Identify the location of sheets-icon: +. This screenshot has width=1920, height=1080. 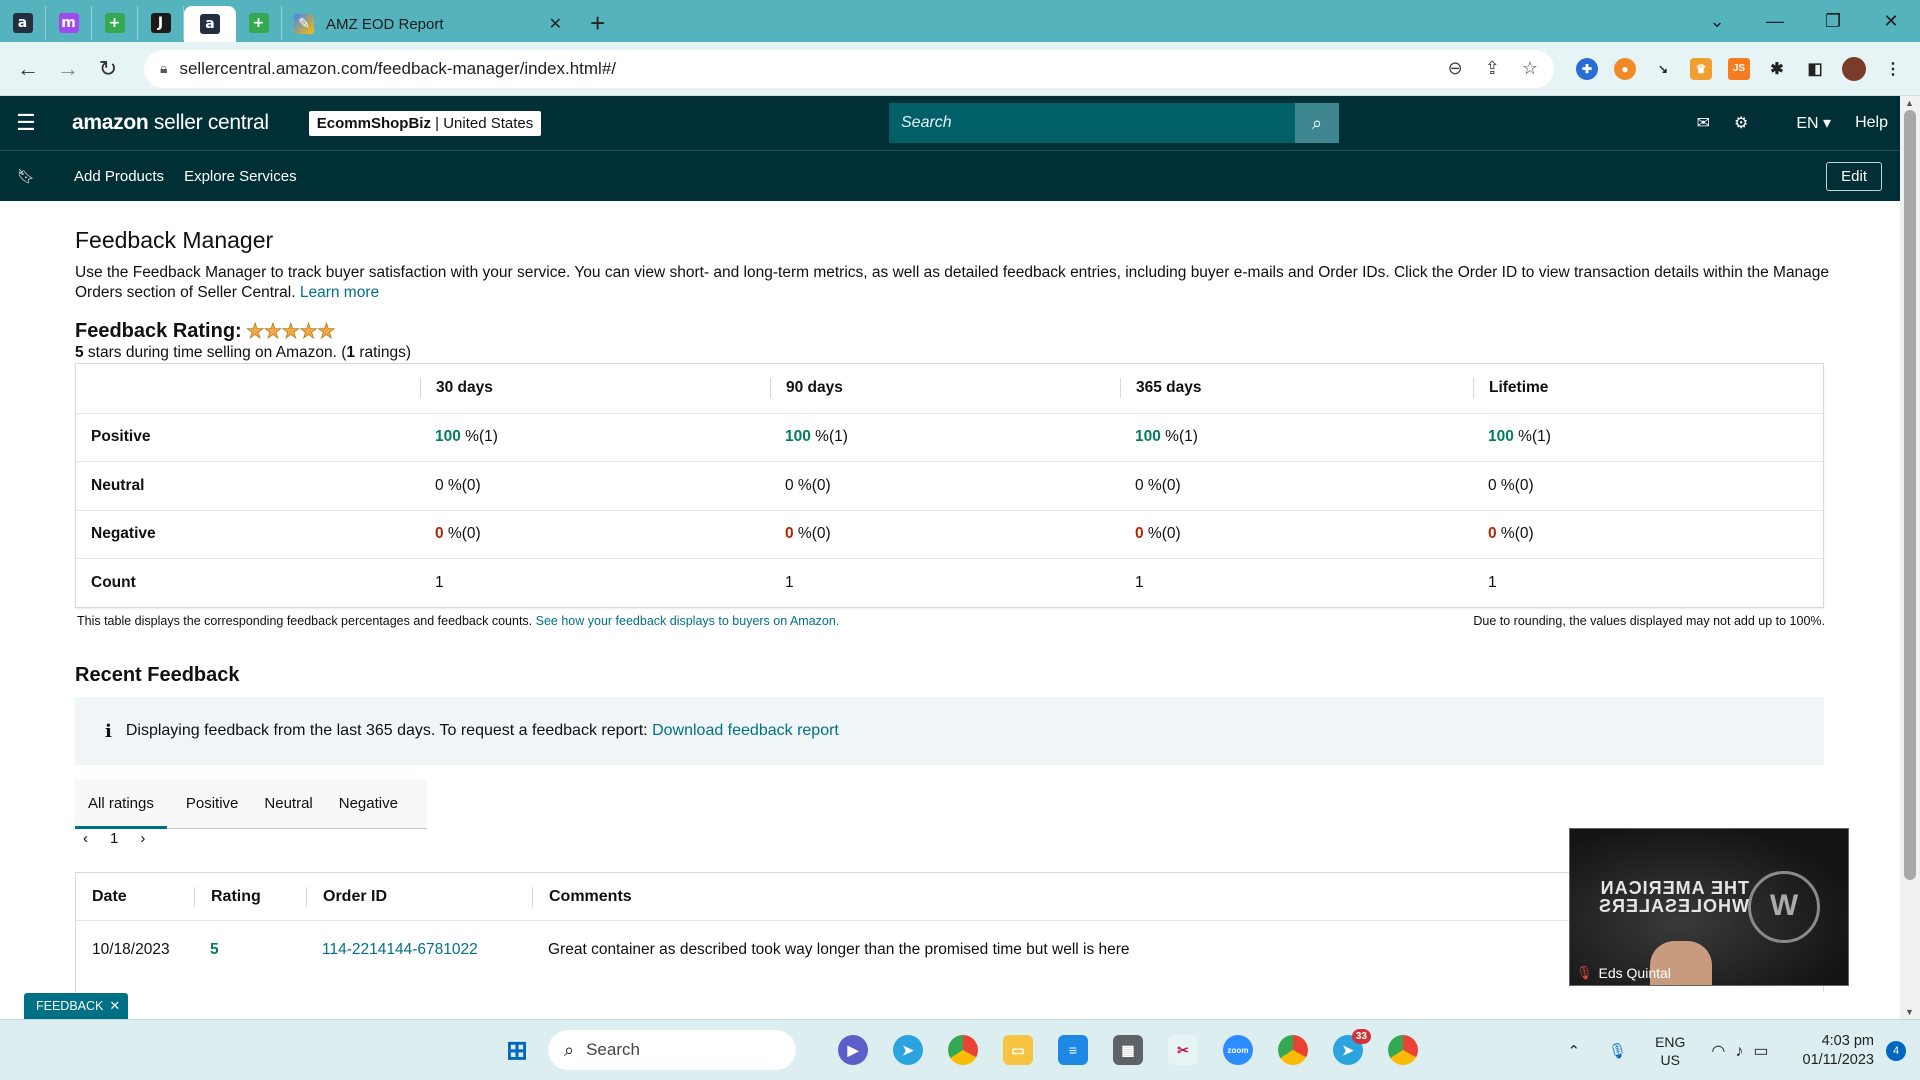
(114, 23).